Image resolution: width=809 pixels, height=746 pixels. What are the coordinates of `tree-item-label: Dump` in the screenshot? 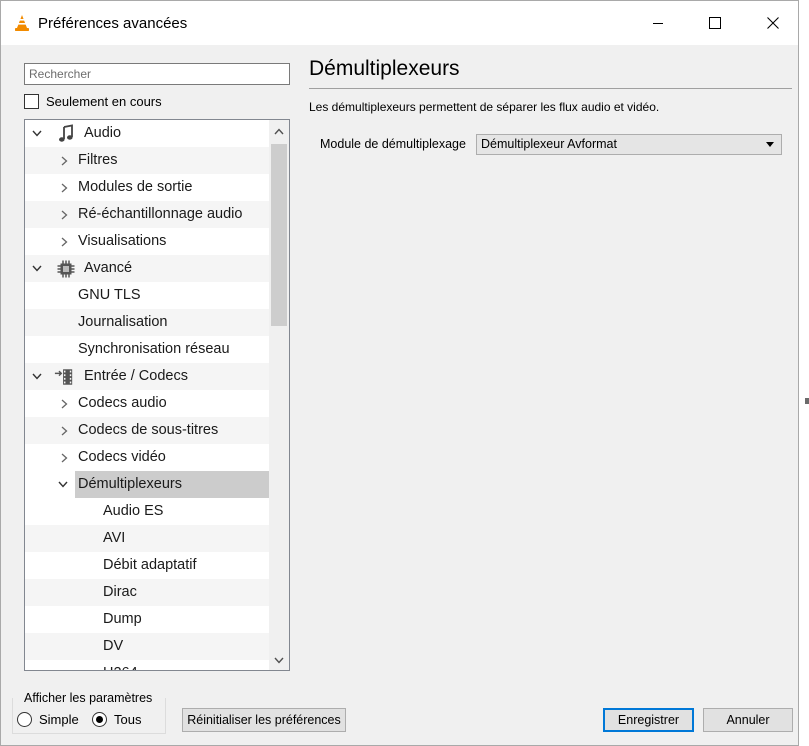 It's located at (122, 619).